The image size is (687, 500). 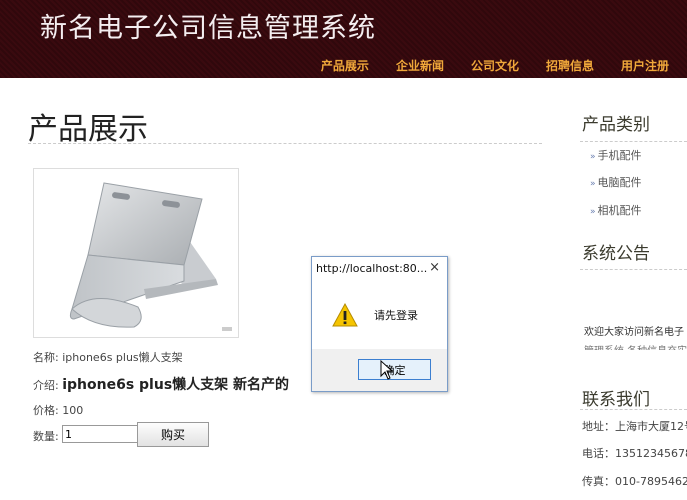 I want to click on main-nav: 产品展示 企业新闻 公司文化 招聘信息 用户注册, so click(x=495, y=65).